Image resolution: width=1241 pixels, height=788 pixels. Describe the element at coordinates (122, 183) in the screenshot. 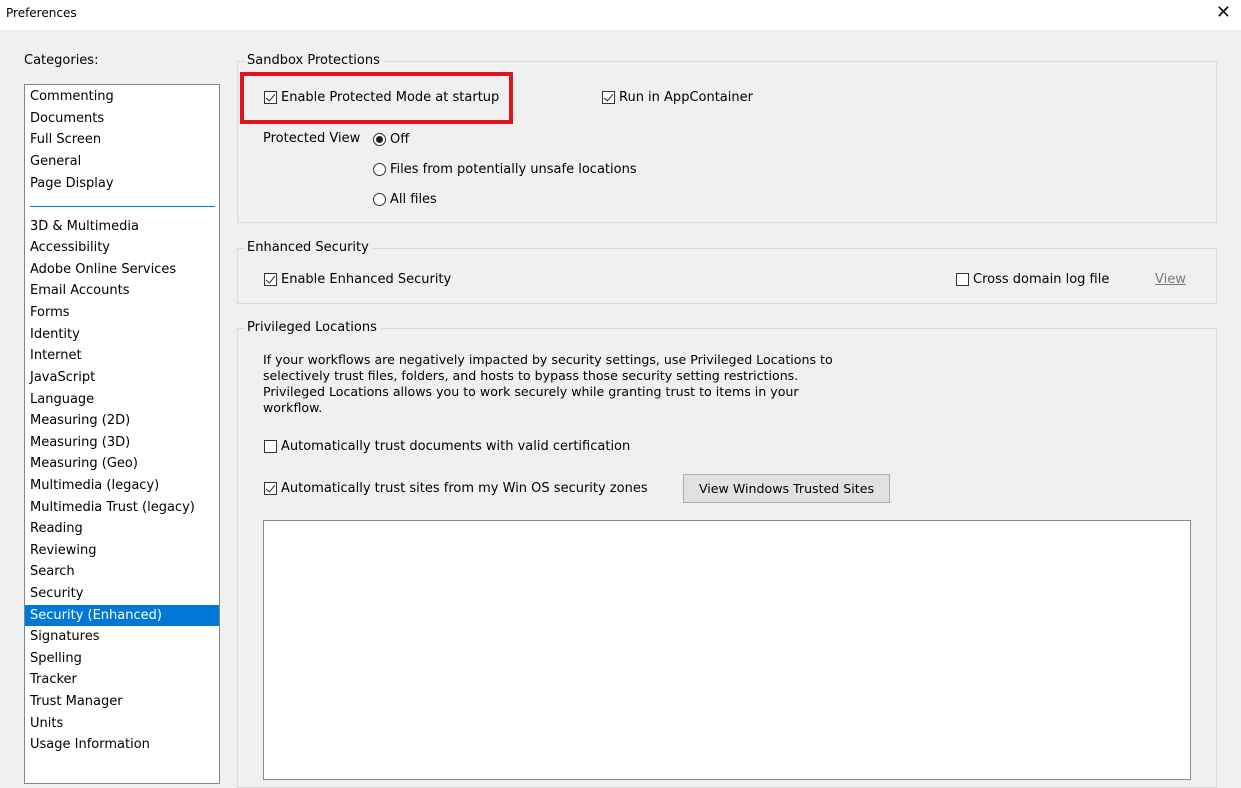

I see `category-page-display: Page Display` at that location.